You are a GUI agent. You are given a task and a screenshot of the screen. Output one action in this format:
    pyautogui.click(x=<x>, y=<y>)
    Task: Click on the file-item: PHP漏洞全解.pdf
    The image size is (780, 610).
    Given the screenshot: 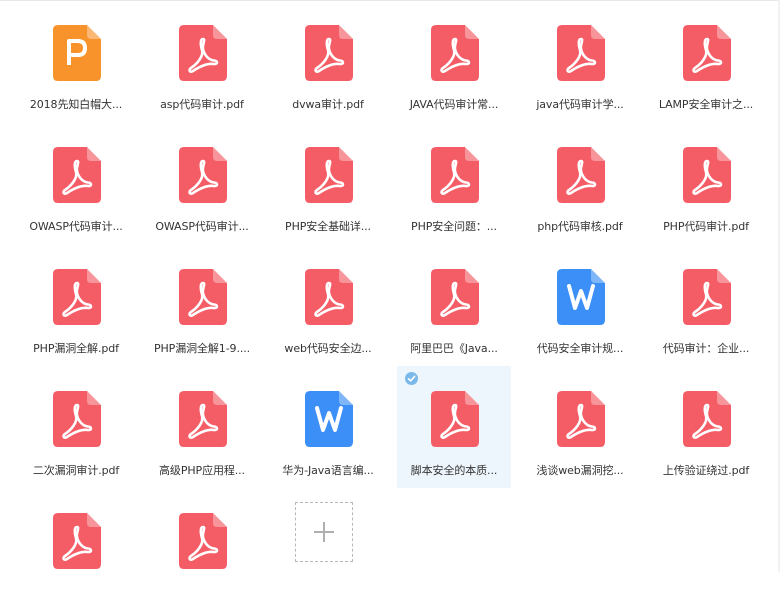 What is the action you would take?
    pyautogui.click(x=76, y=305)
    